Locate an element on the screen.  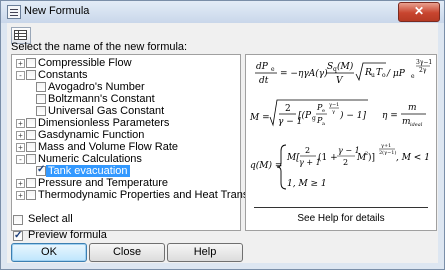
eq2-num: 2 is located at coordinates (288, 109).